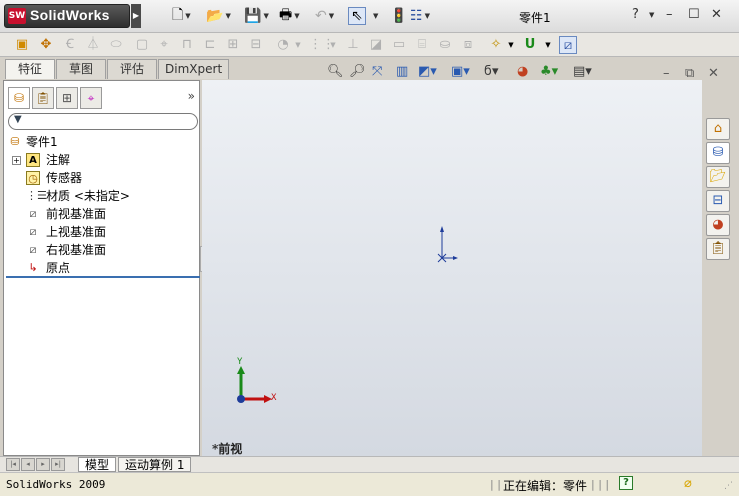 The image size is (739, 496). I want to click on tree-item-material: ⋮☰ 材质 <未指定>, so click(102, 196).